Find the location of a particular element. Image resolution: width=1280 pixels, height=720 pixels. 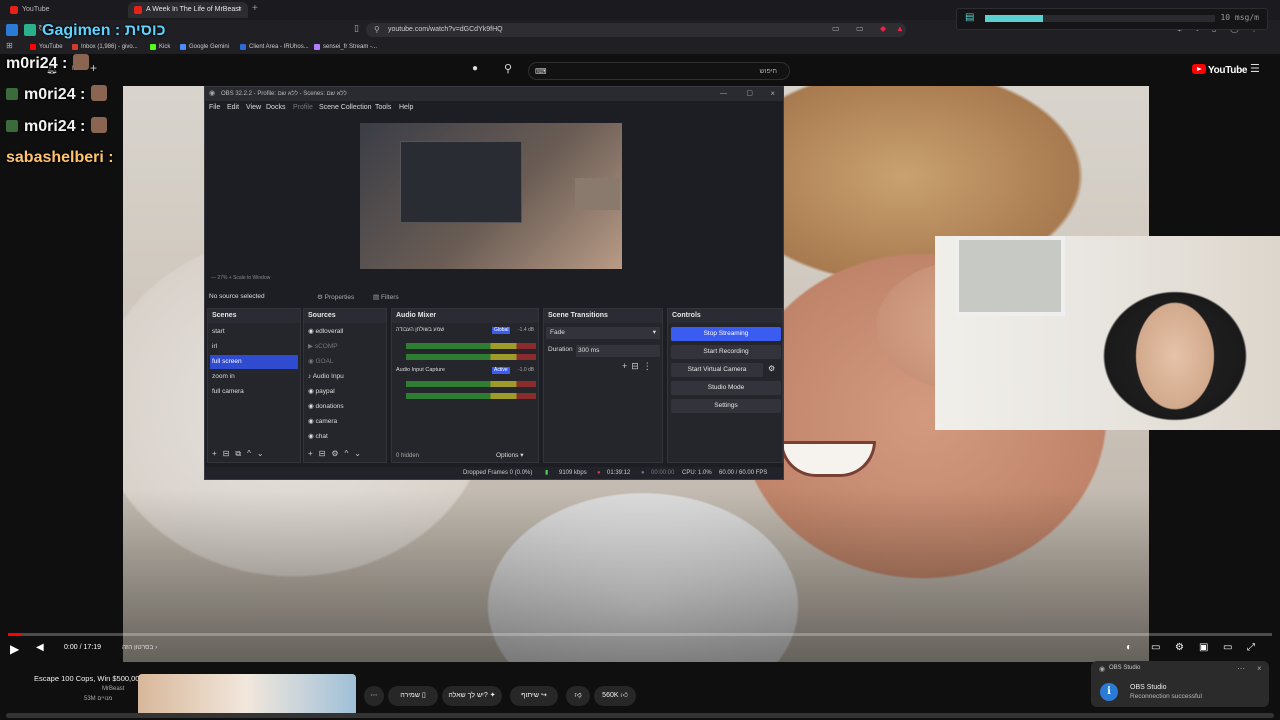

settings-gear-icon: ⚙ is located at coordinates (1179, 647).